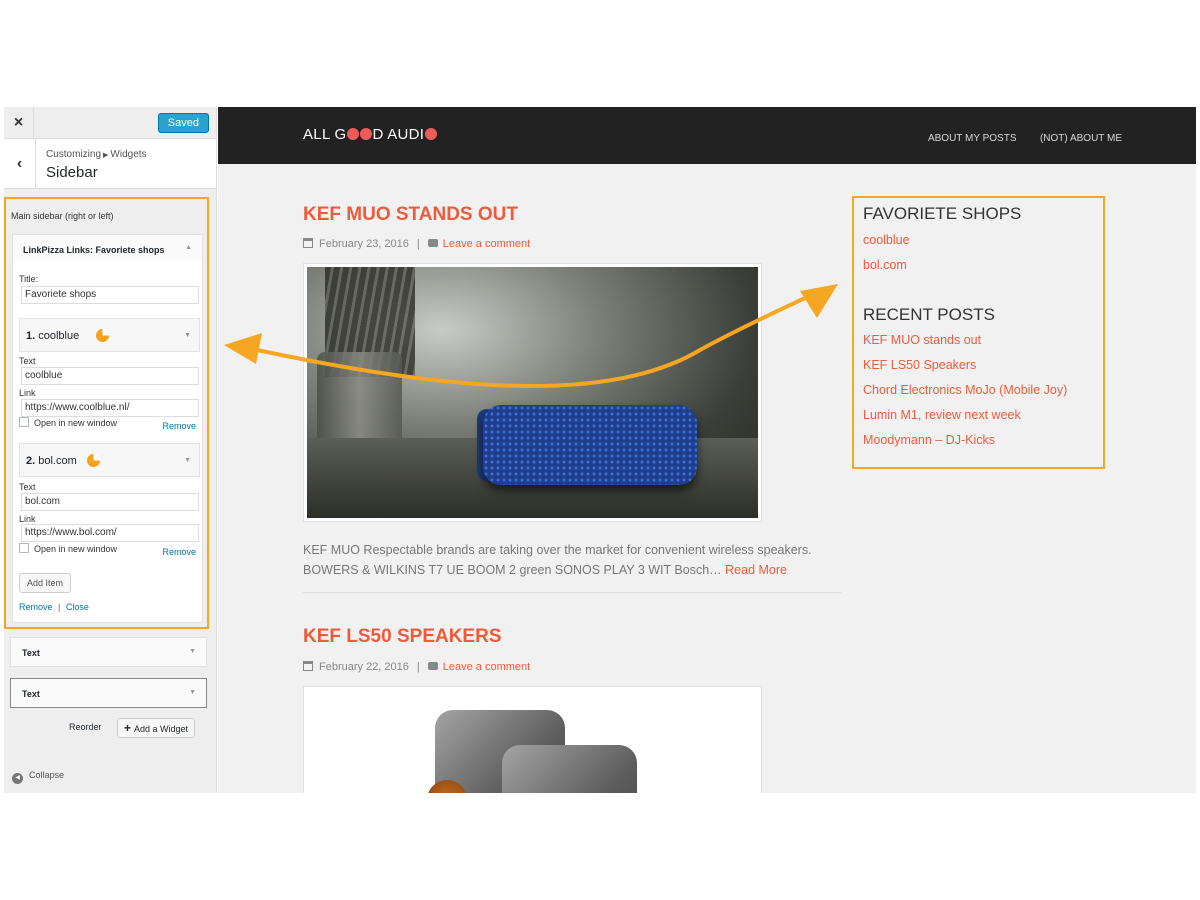  I want to click on collapse-button: ◀ Collapse, so click(38, 777).